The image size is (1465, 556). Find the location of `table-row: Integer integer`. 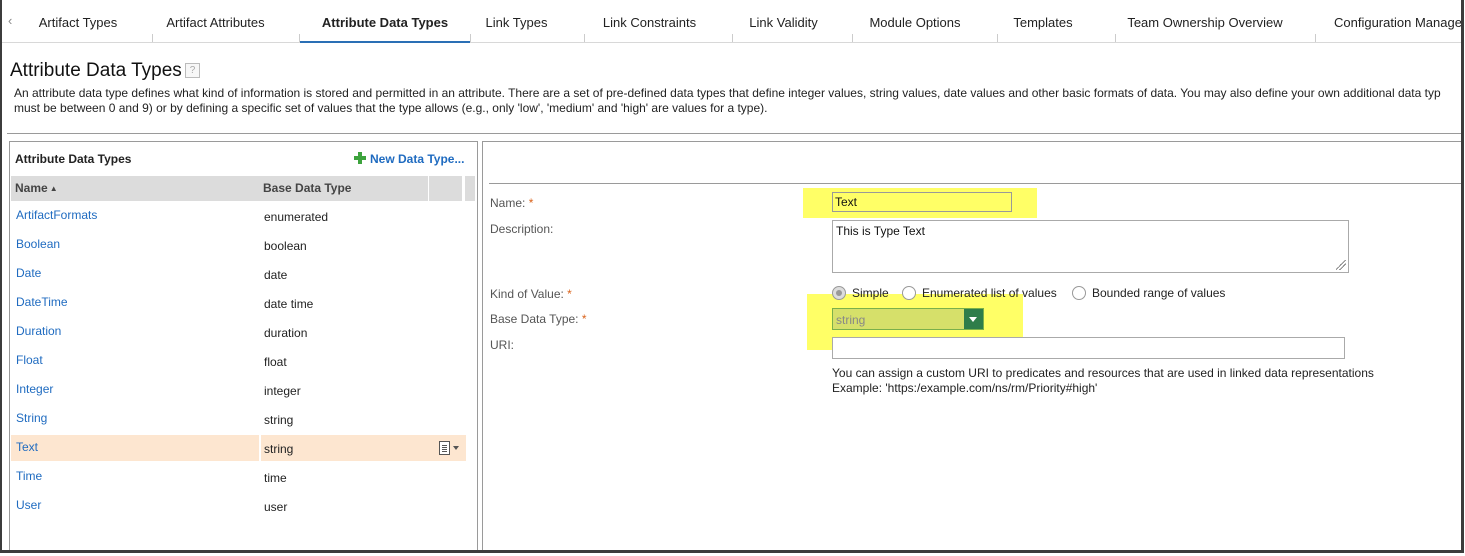

table-row: Integer integer is located at coordinates (238, 390).